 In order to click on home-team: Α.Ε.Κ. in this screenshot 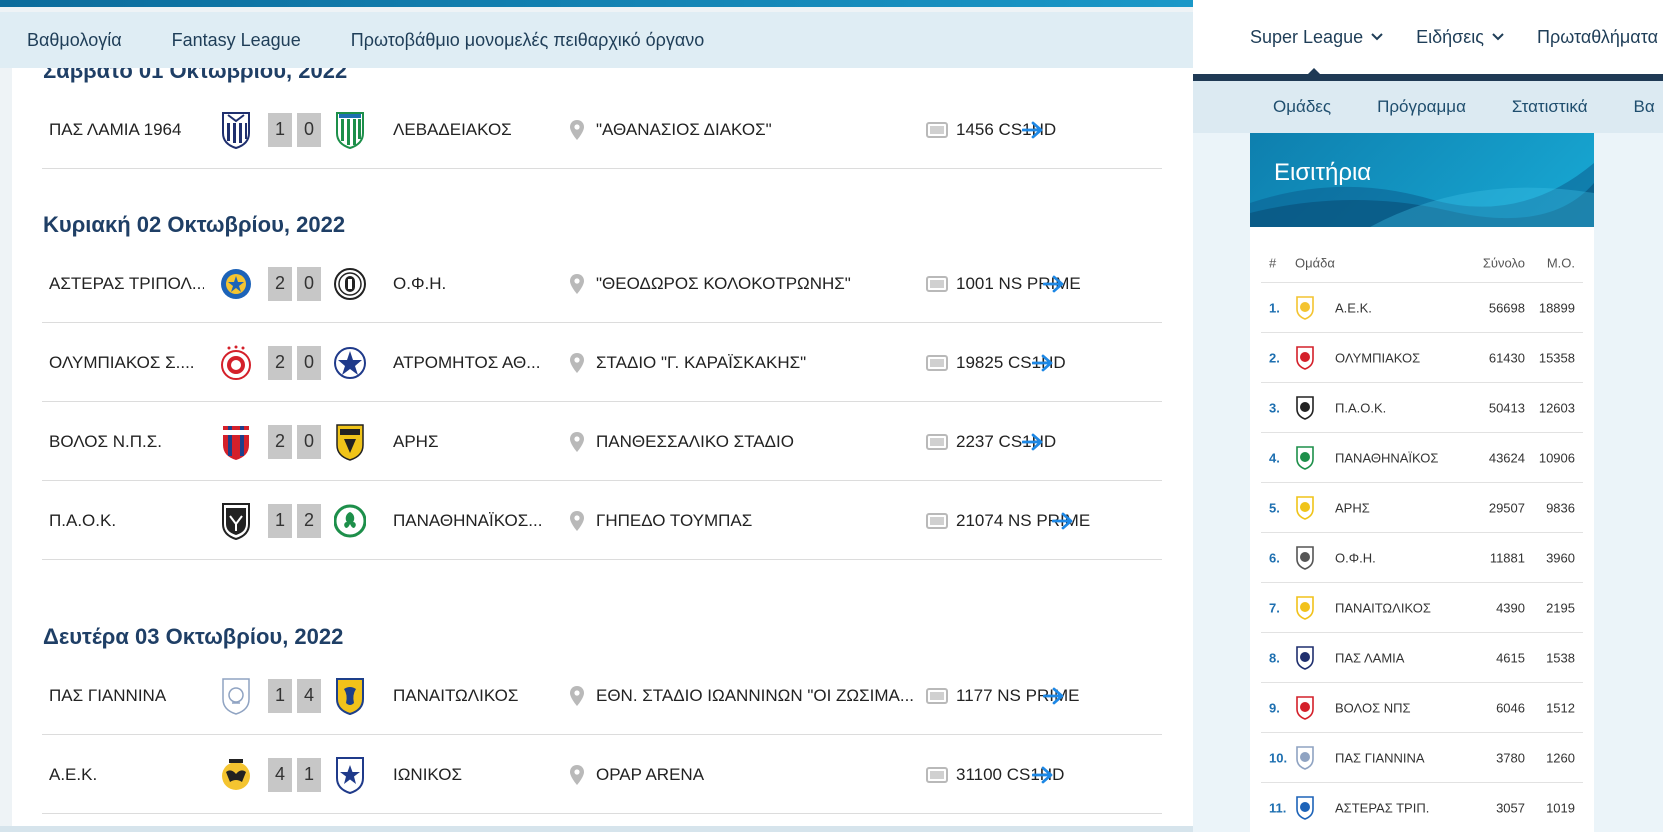, I will do `click(126, 775)`.